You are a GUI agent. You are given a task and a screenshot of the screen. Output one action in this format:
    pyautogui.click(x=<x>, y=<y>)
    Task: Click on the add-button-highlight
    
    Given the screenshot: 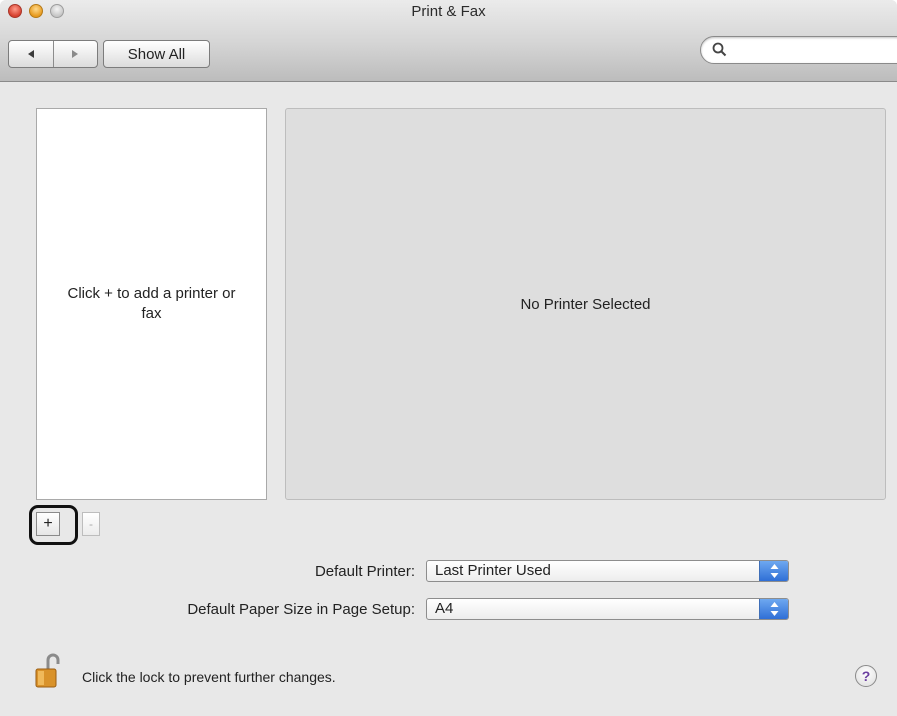 What is the action you would take?
    pyautogui.click(x=53, y=525)
    